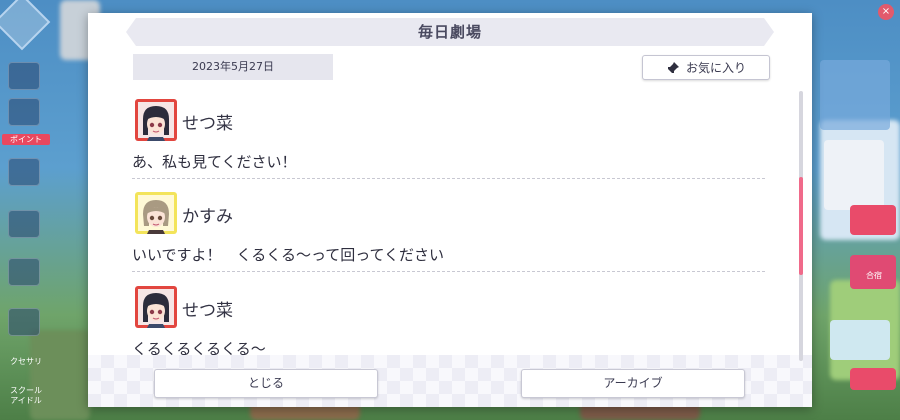 This screenshot has height=420, width=900. What do you see at coordinates (207, 217) in the screenshot?
I see `speaker-name: かすみ` at bounding box center [207, 217].